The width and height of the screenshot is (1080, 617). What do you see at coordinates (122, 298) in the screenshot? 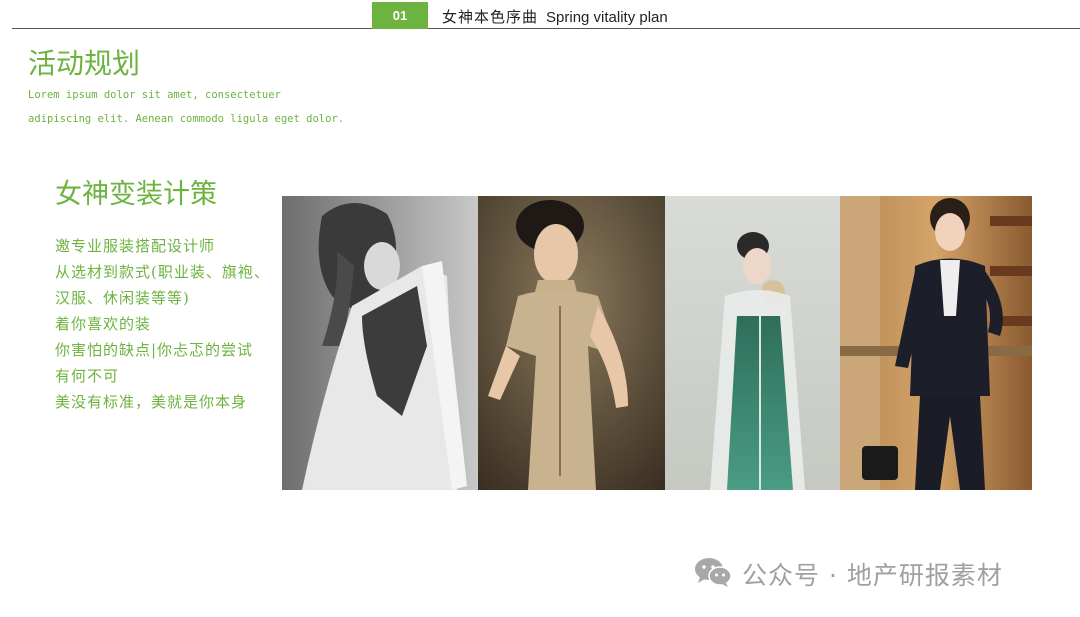
I see `description-line: 汉服、休闲装等等)` at bounding box center [122, 298].